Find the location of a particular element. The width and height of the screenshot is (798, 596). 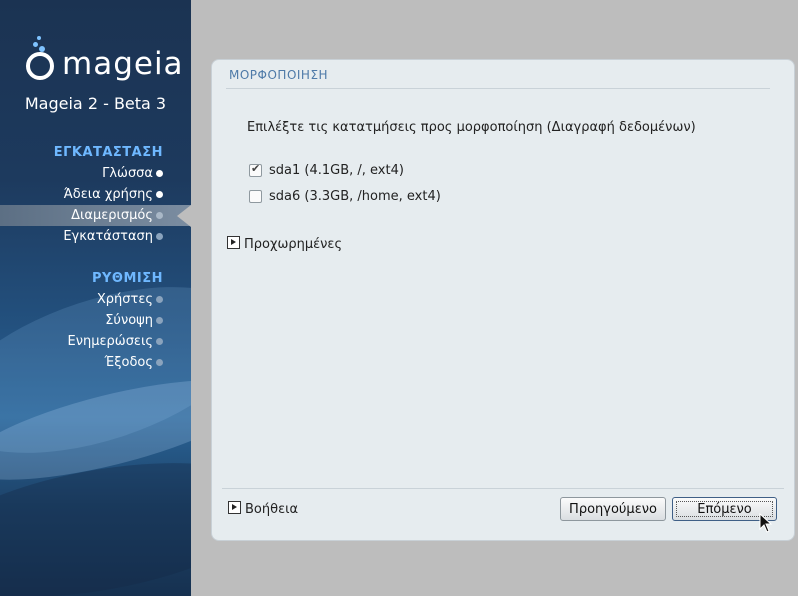

sidebar-item-label: Άδεια χρήσης is located at coordinates (108, 194).